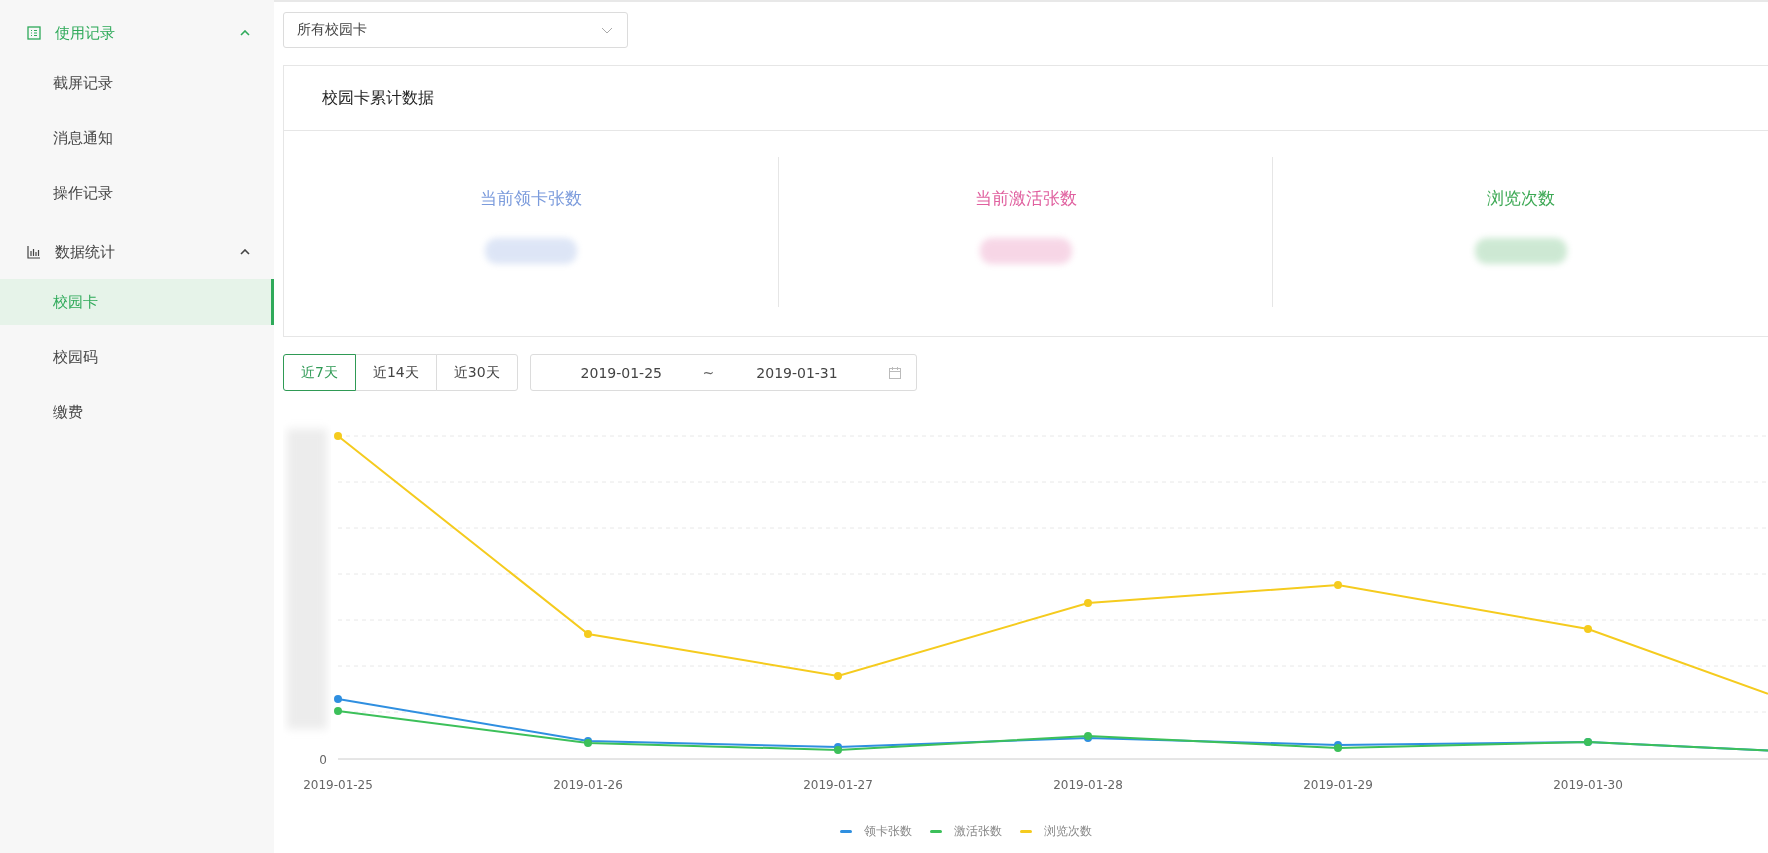 This screenshot has width=1768, height=853. Describe the element at coordinates (395, 372) in the screenshot. I see `range-tab: 近14天` at that location.